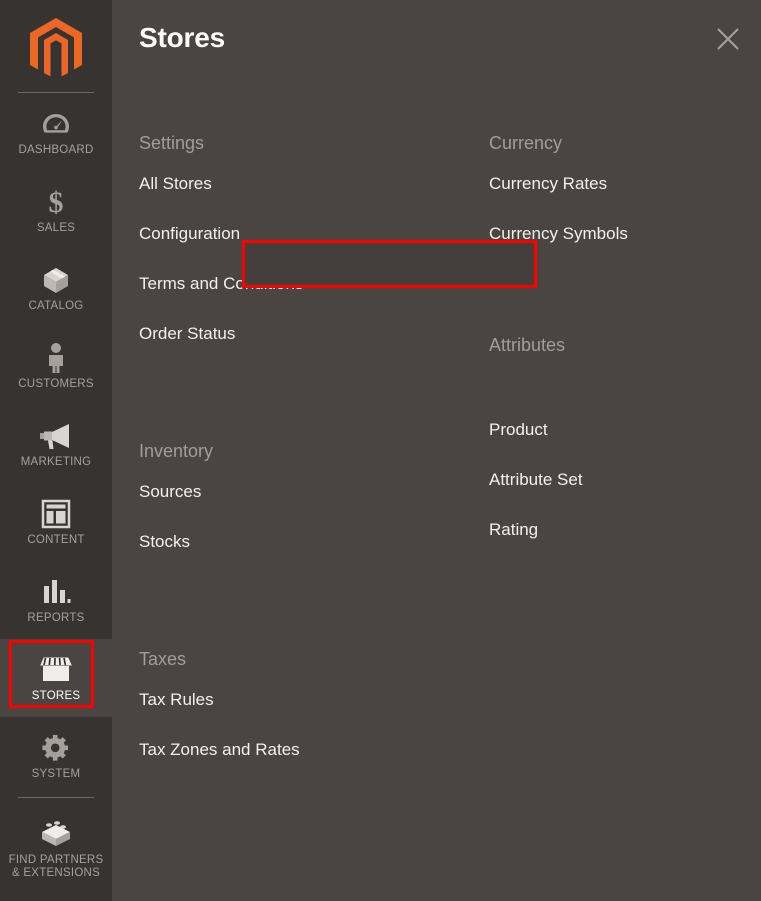  What do you see at coordinates (293, 749) in the screenshot?
I see `menu-link-tax-zones-and-rates: Tax Zones and Rates` at bounding box center [293, 749].